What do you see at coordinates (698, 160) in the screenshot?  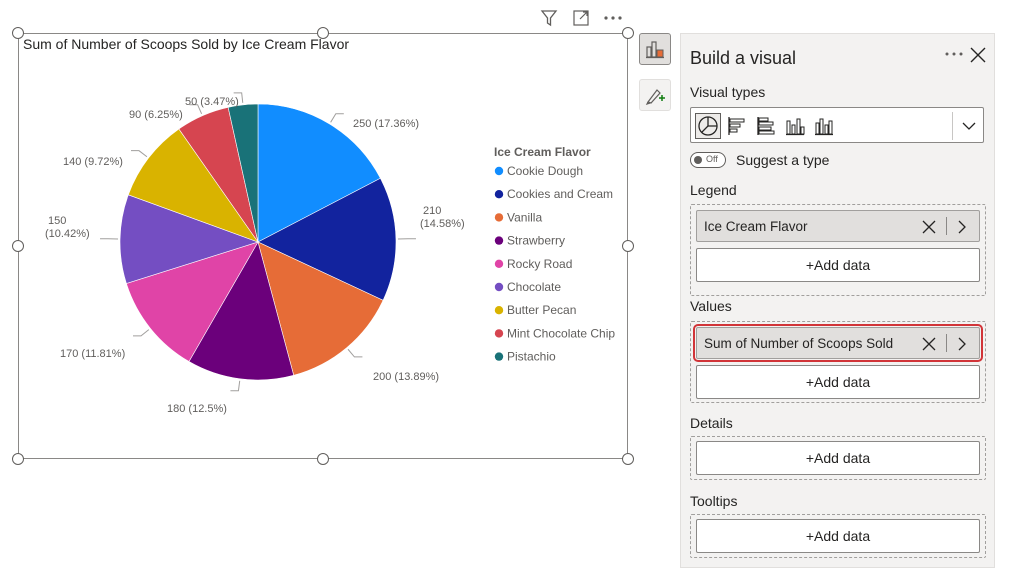 I see `toggle-knob` at bounding box center [698, 160].